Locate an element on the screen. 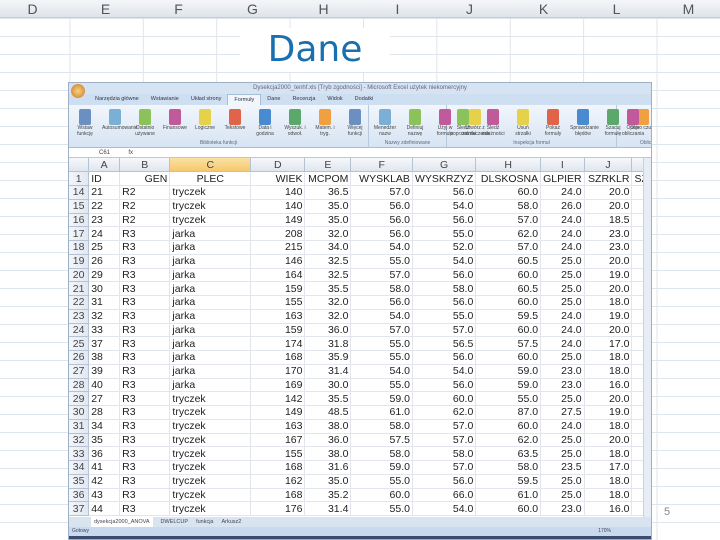  row-header: 32 is located at coordinates (79, 440).